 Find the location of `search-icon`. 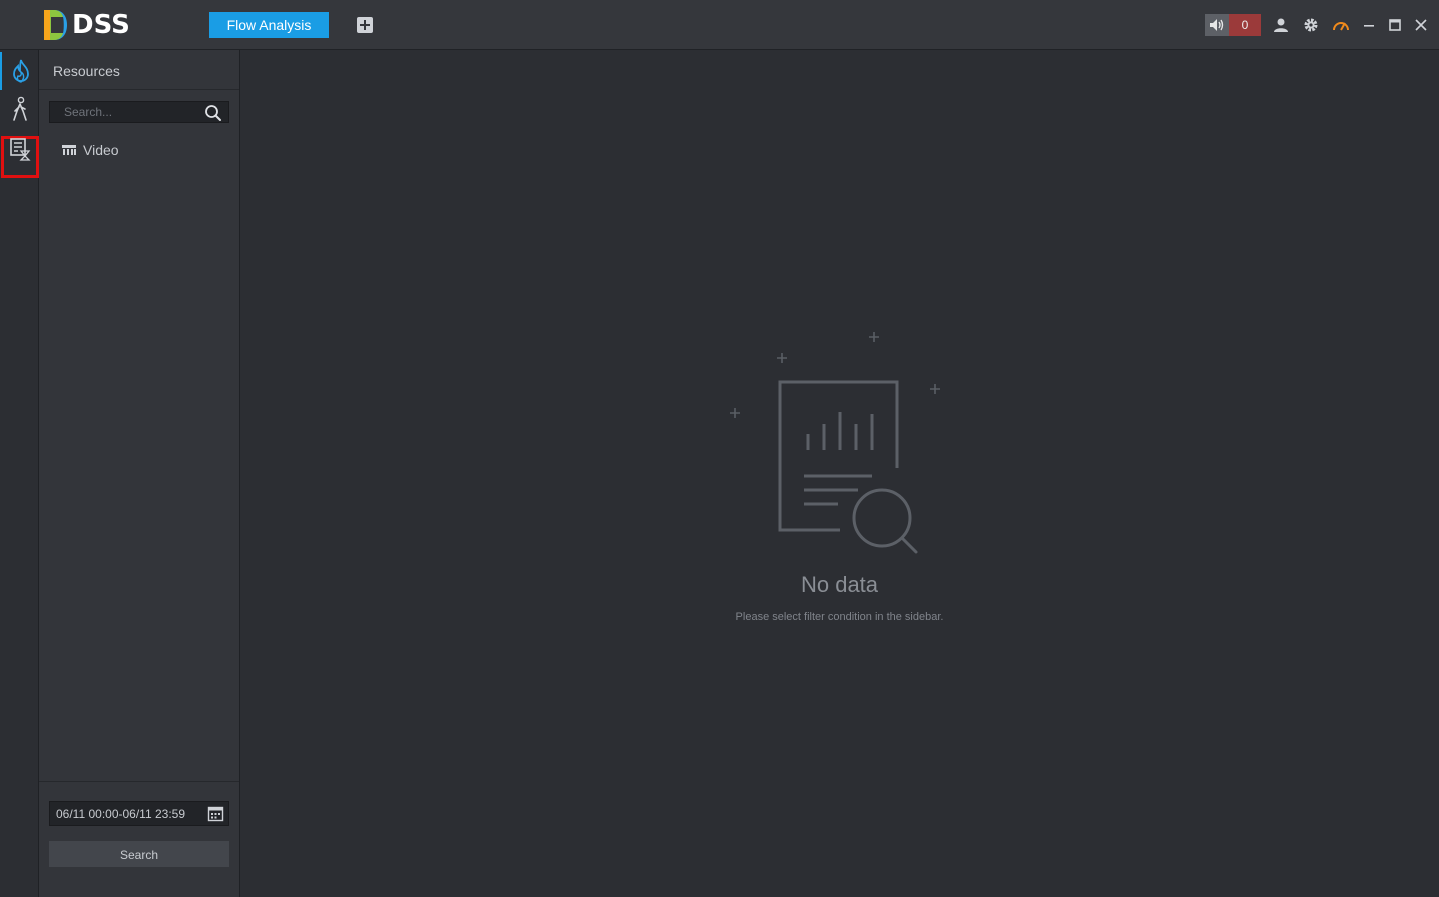

search-icon is located at coordinates (213, 113).